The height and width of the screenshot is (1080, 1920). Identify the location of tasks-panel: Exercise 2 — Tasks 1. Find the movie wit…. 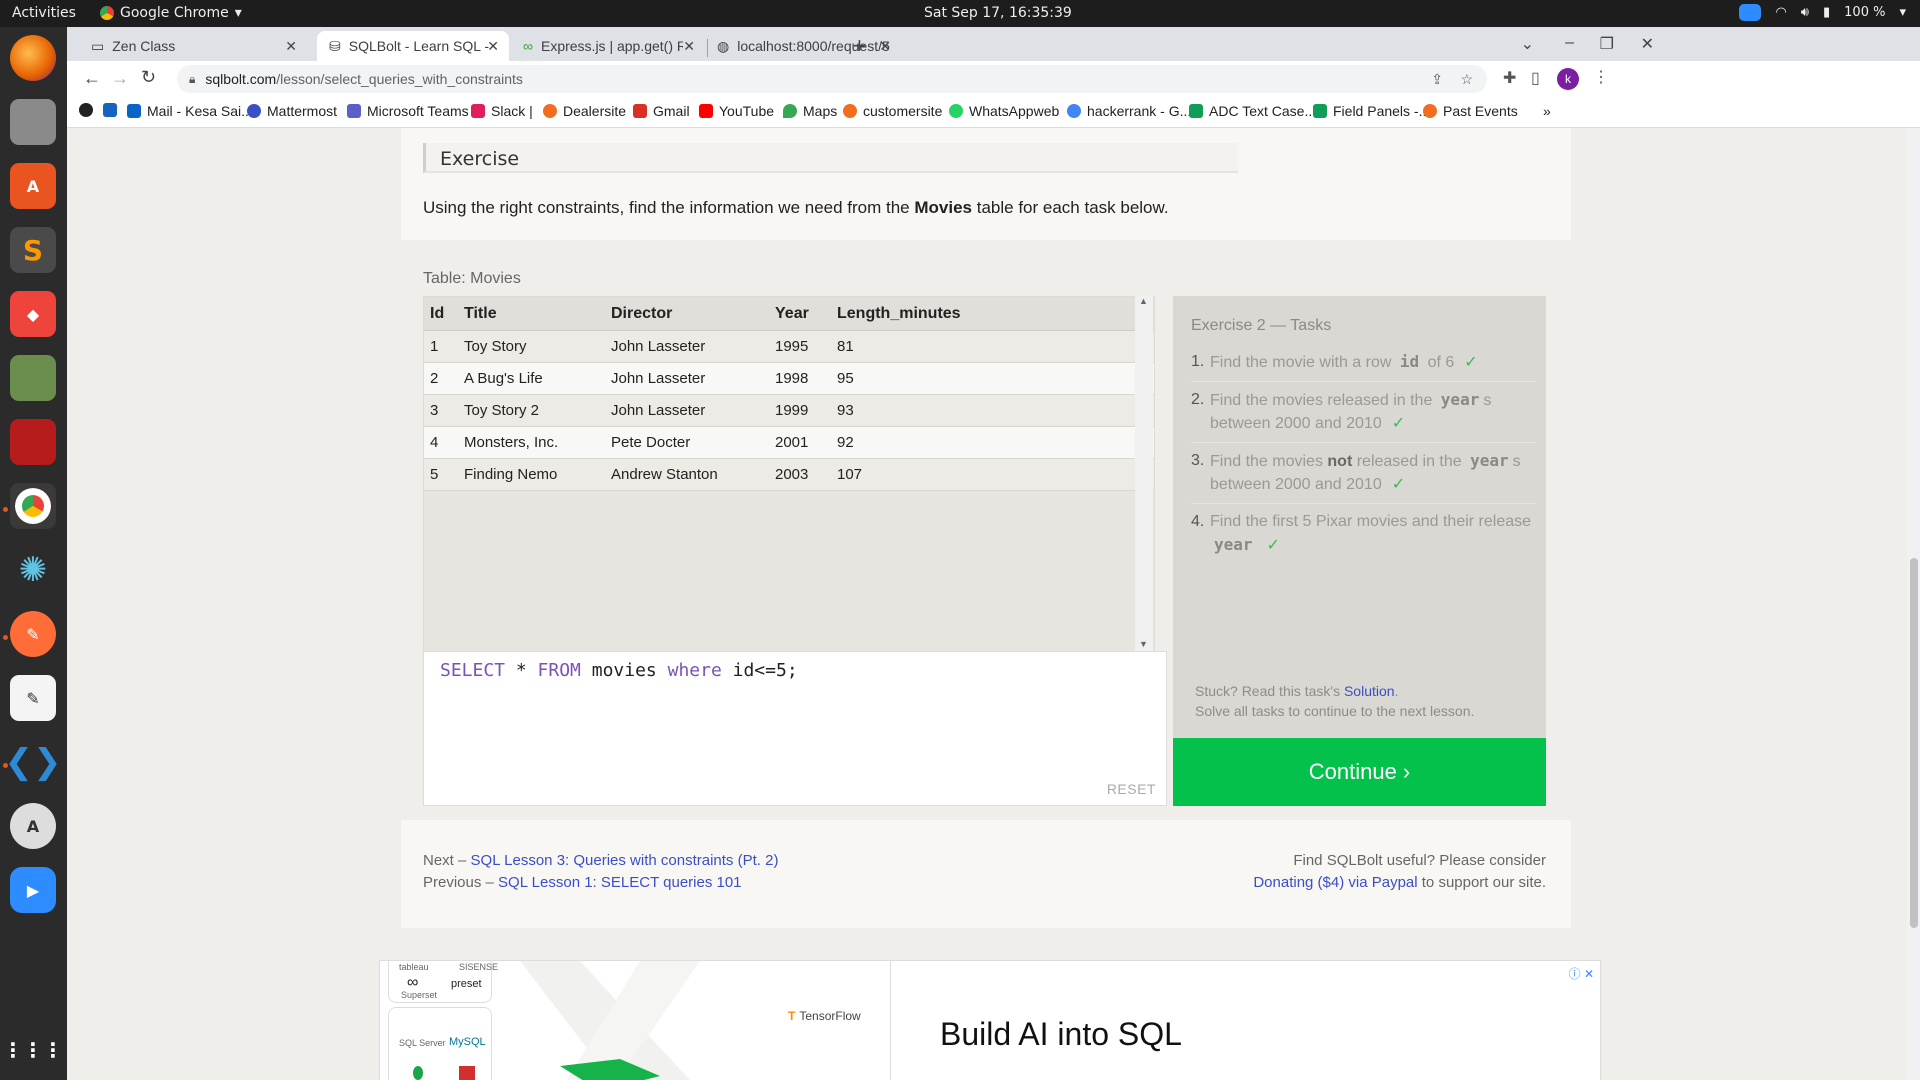
(1359, 517).